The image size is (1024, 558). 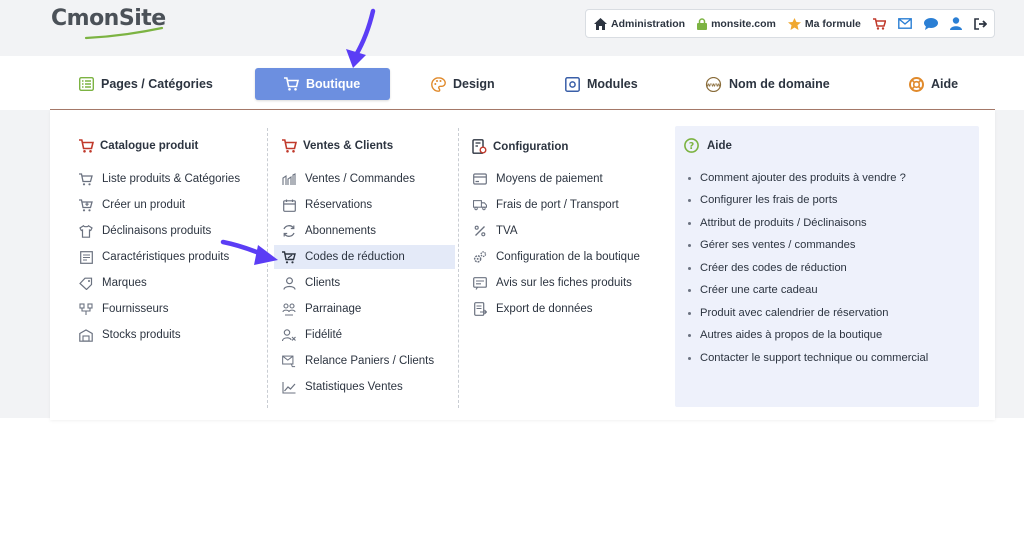 What do you see at coordinates (713, 85) in the screenshot?
I see `svg-text: www` at bounding box center [713, 85].